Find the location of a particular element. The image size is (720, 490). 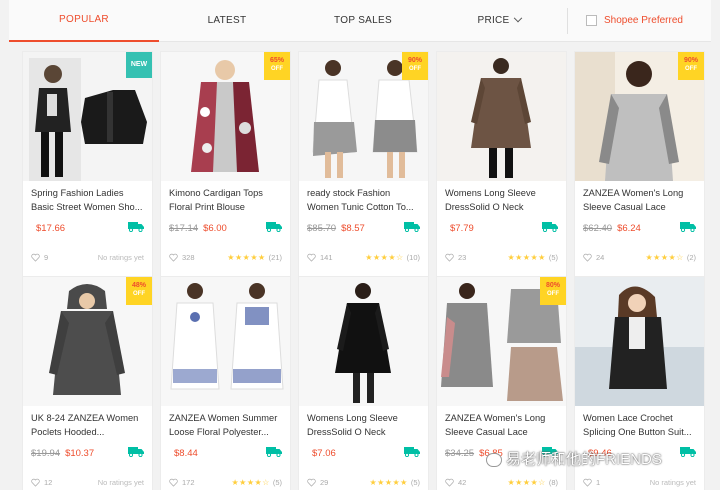

price-row: $17.14 $6.00 is located at coordinates (225, 228).